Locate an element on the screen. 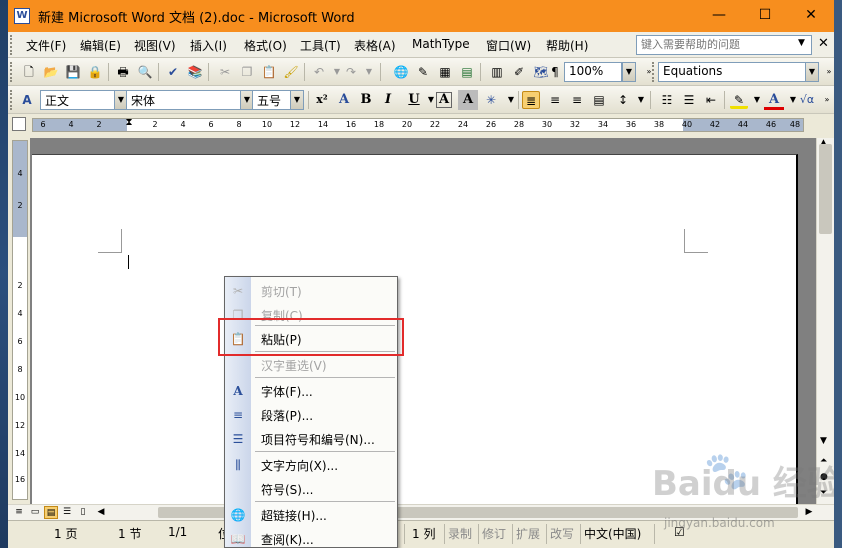  save-icon: 💾 is located at coordinates (73, 72).